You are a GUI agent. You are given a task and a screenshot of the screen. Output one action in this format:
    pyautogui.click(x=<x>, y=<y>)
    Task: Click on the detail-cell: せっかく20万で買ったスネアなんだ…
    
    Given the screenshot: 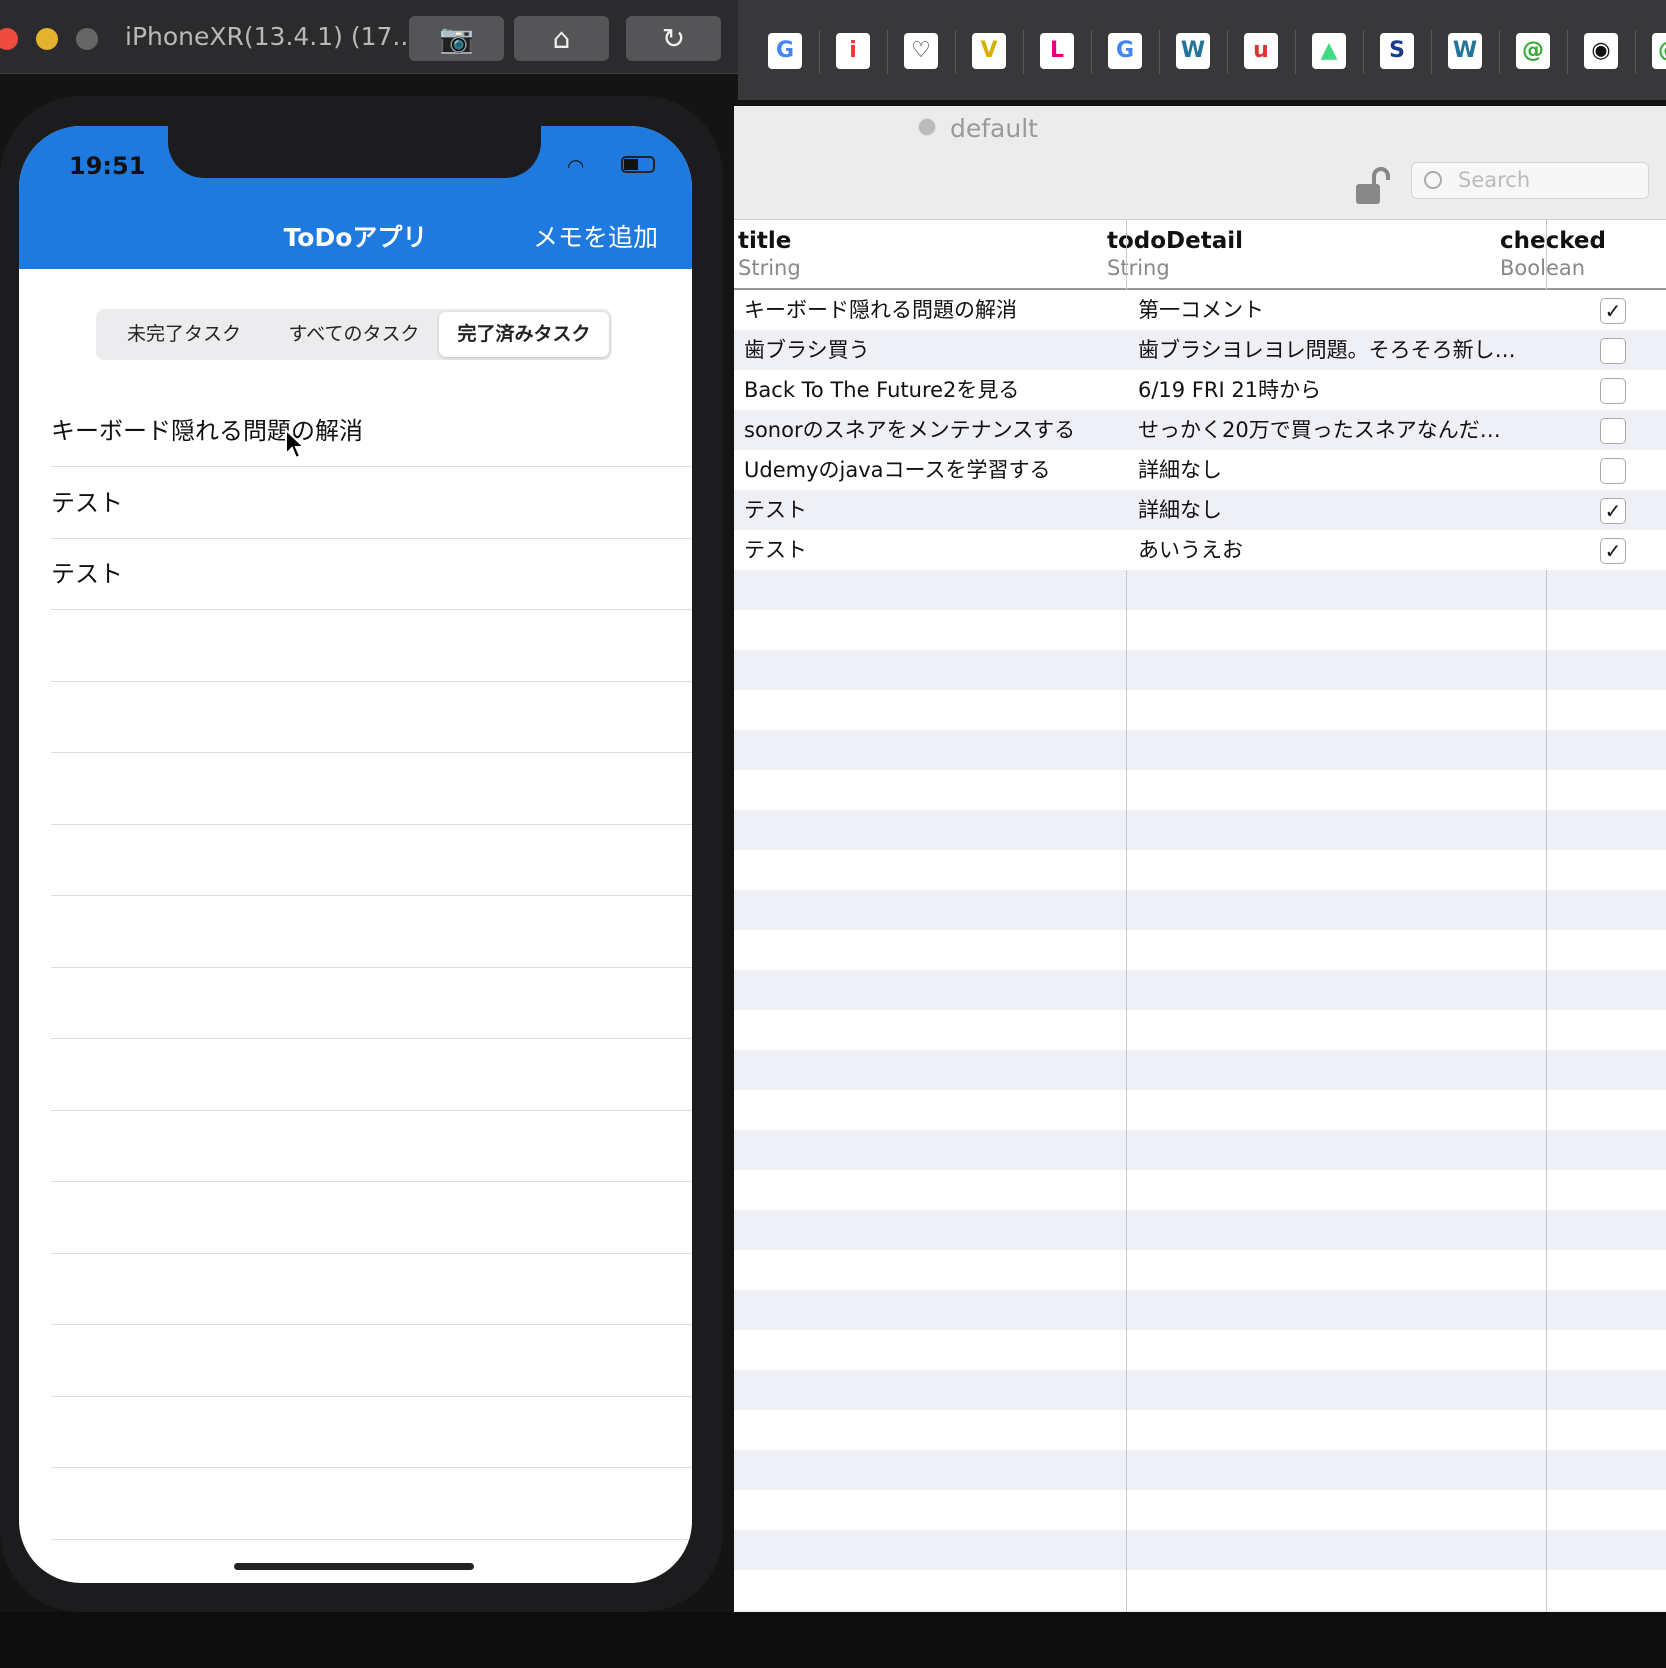 What is the action you would take?
    pyautogui.click(x=1338, y=430)
    